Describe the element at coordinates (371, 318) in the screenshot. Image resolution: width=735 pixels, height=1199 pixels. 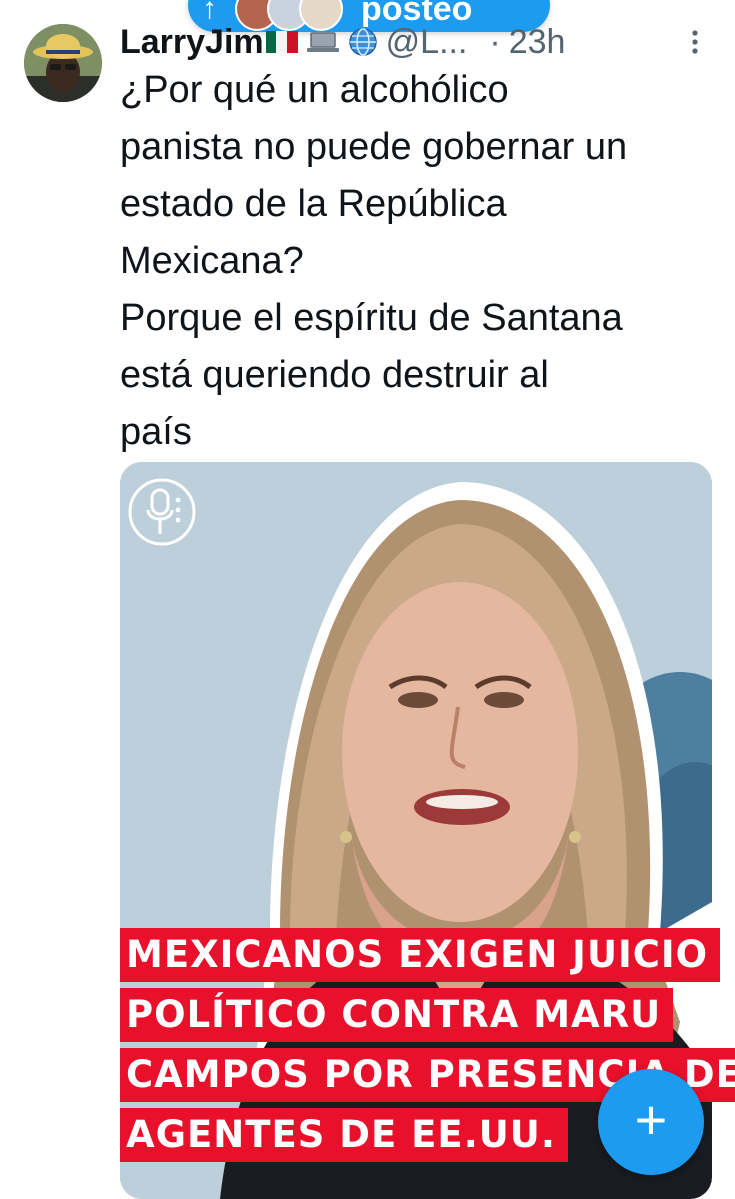
I see `post-text-line: Porque el espíritu de Santana` at that location.